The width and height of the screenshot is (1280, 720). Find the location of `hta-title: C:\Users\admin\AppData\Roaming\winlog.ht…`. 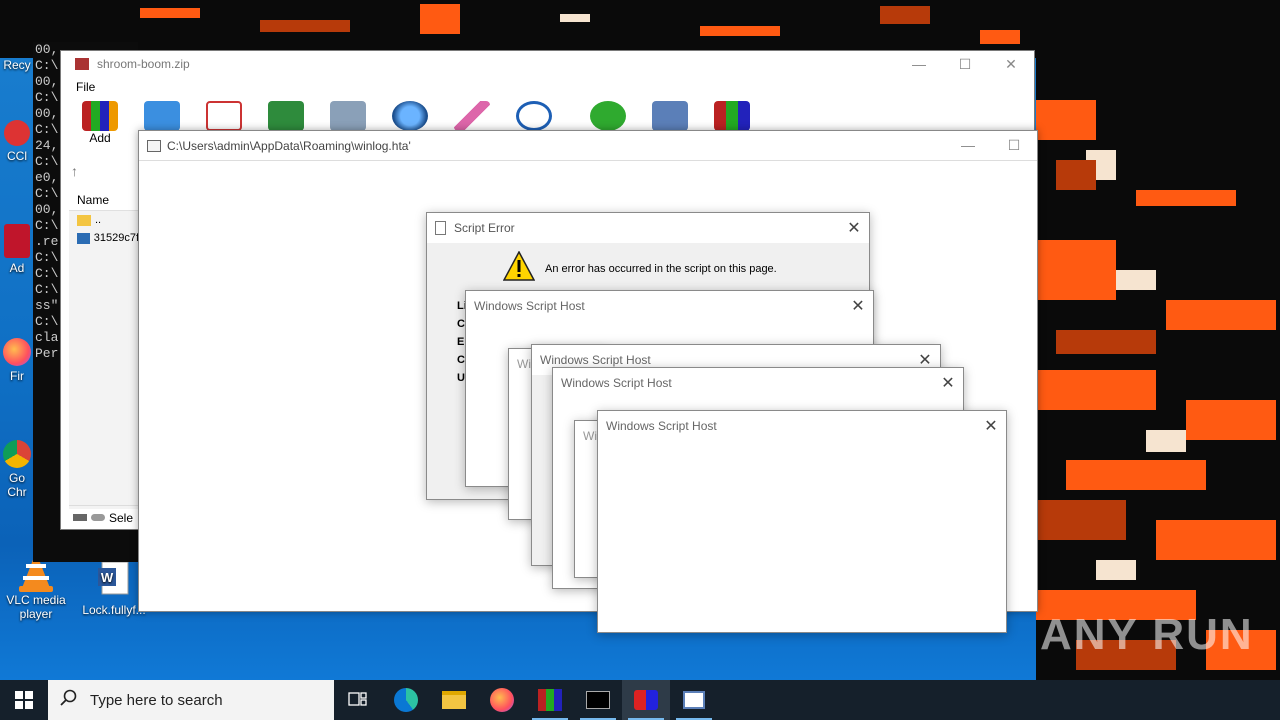

hta-title: C:\Users\admin\AppData\Roaming\winlog.ht… is located at coordinates (289, 145).